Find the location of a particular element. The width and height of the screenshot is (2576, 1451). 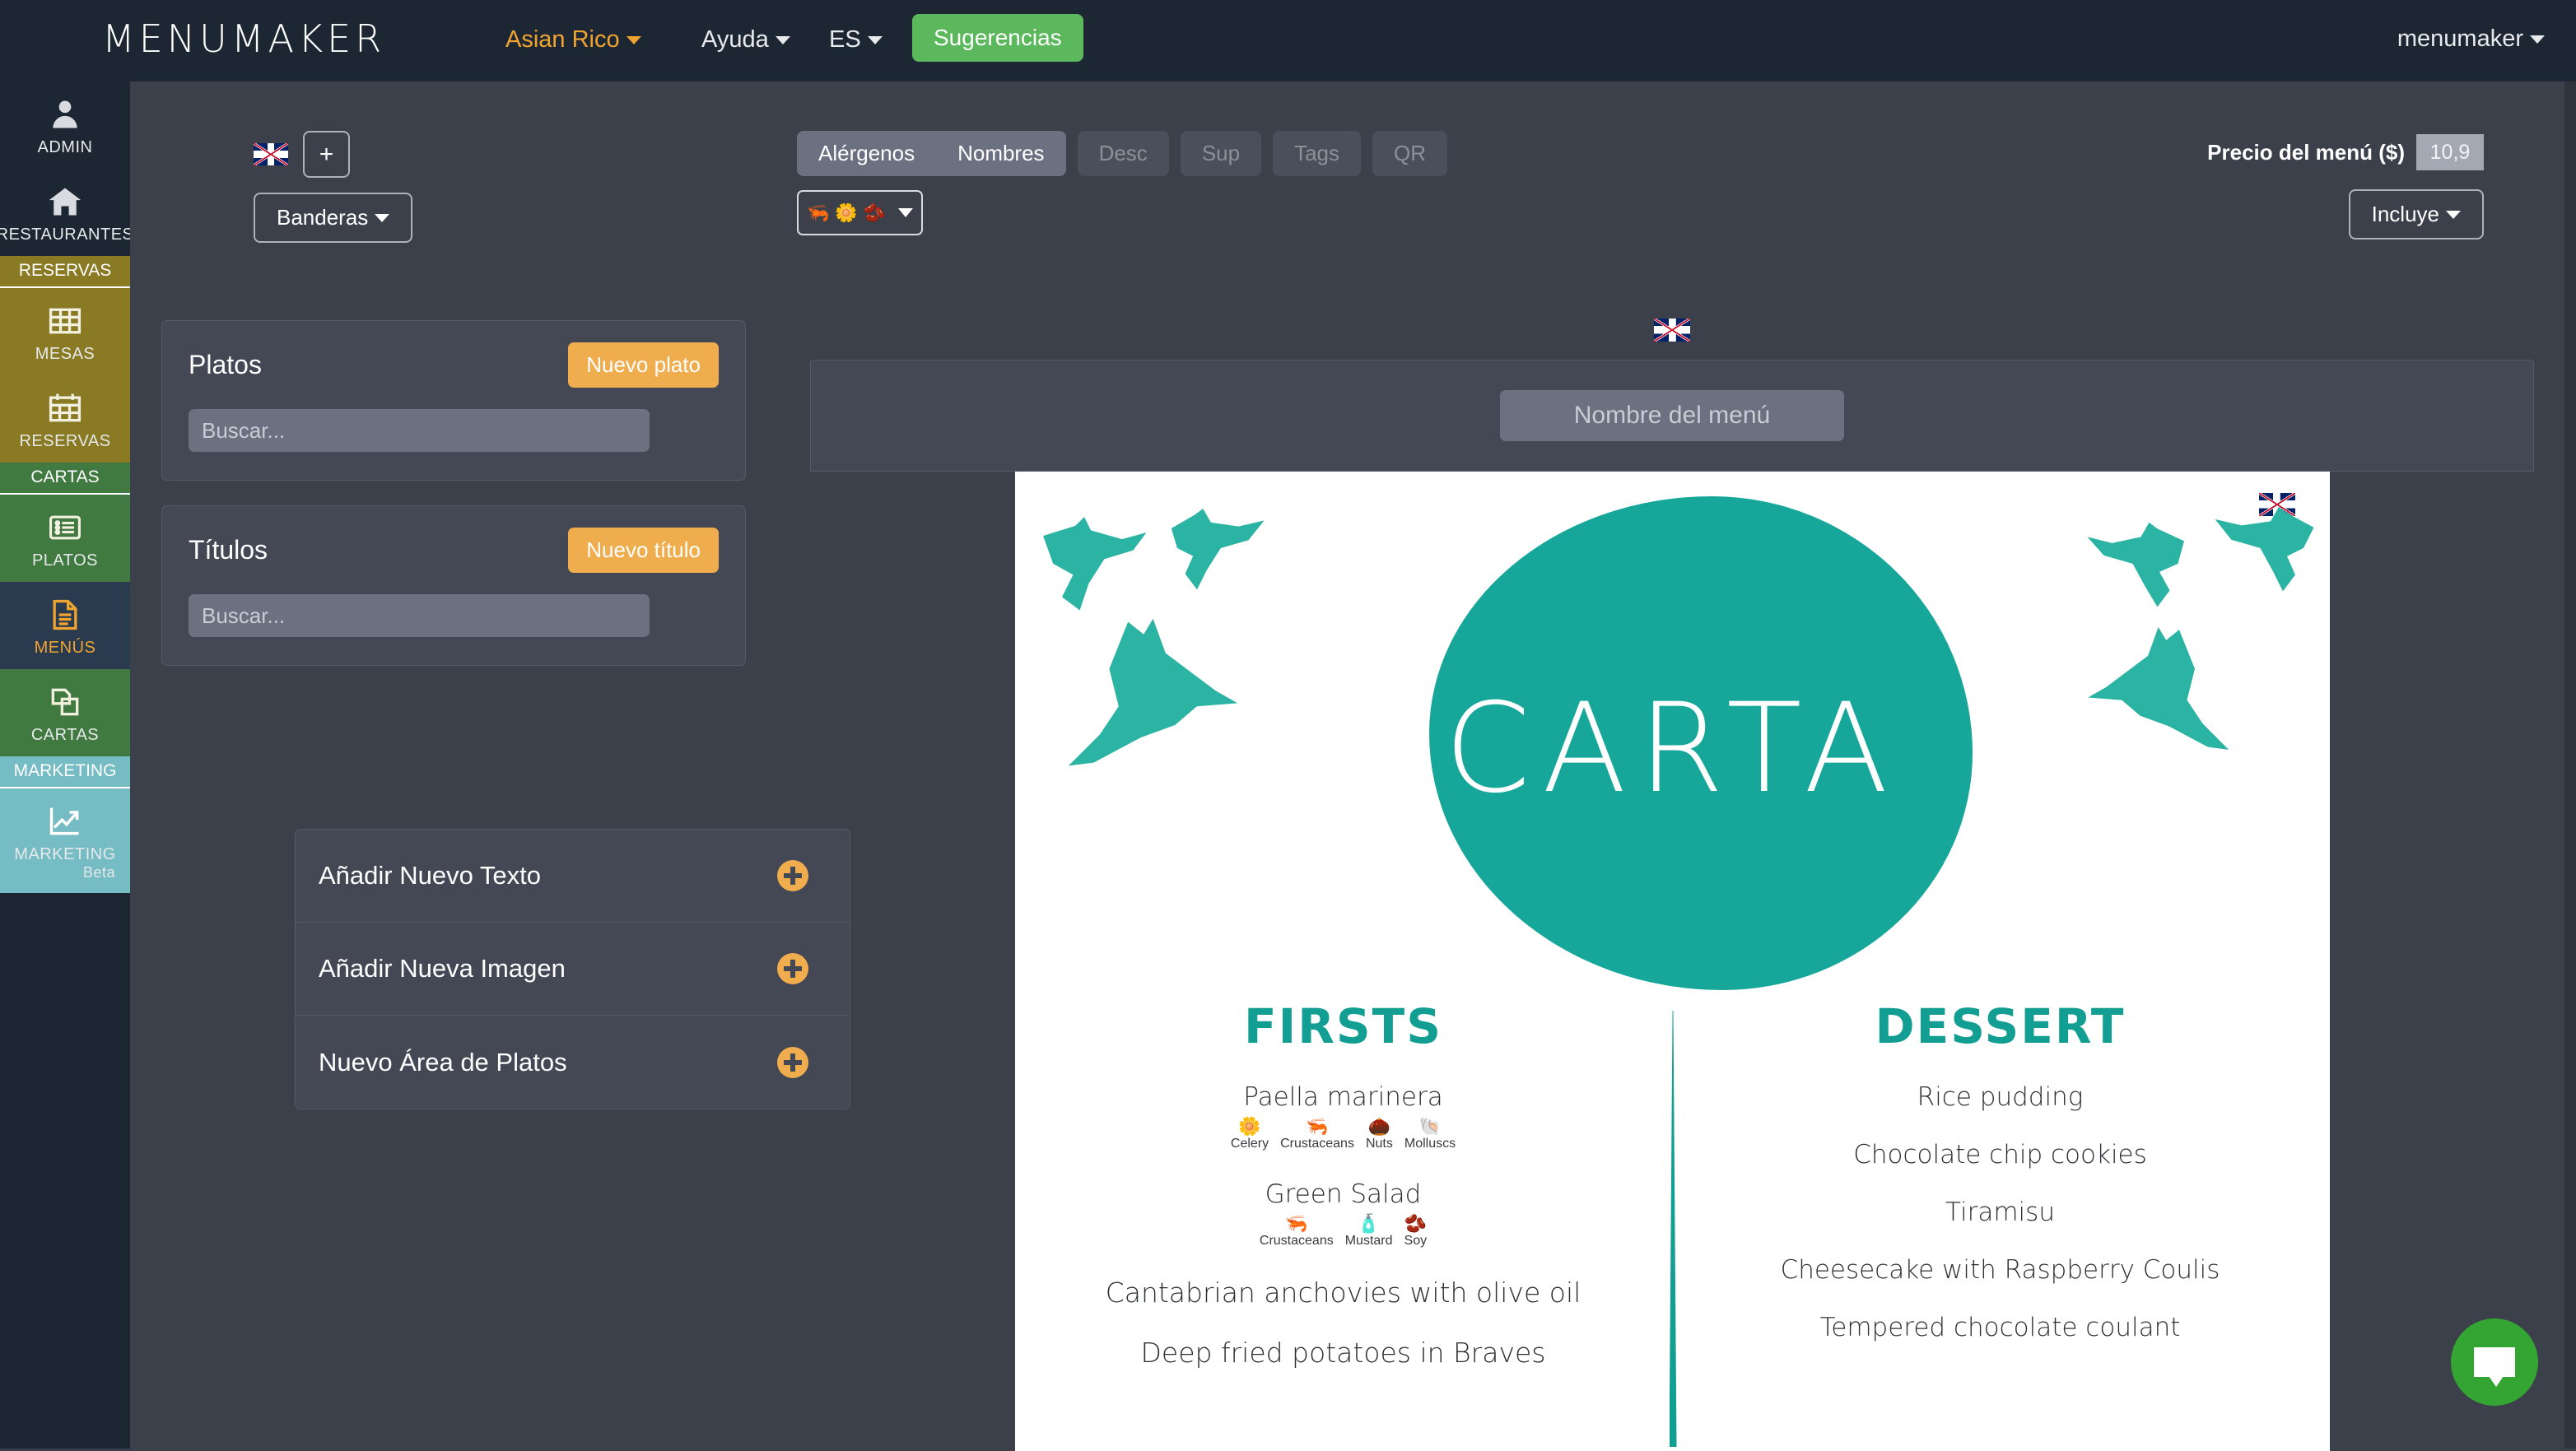

display-options-toolbar: Alérgenos Nombres Desc Sup Tags QR is located at coordinates (1122, 153).